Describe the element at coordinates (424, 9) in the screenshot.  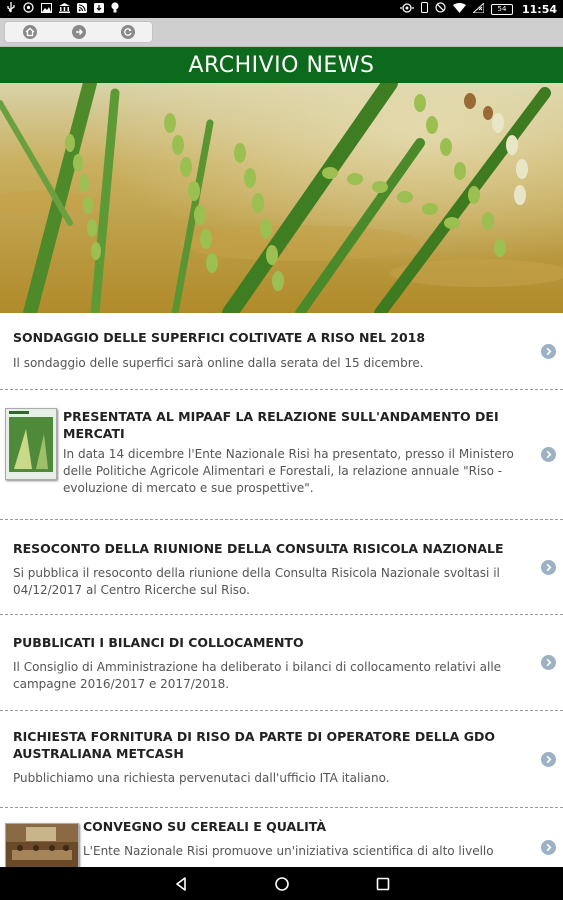
I see `phone-icon` at that location.